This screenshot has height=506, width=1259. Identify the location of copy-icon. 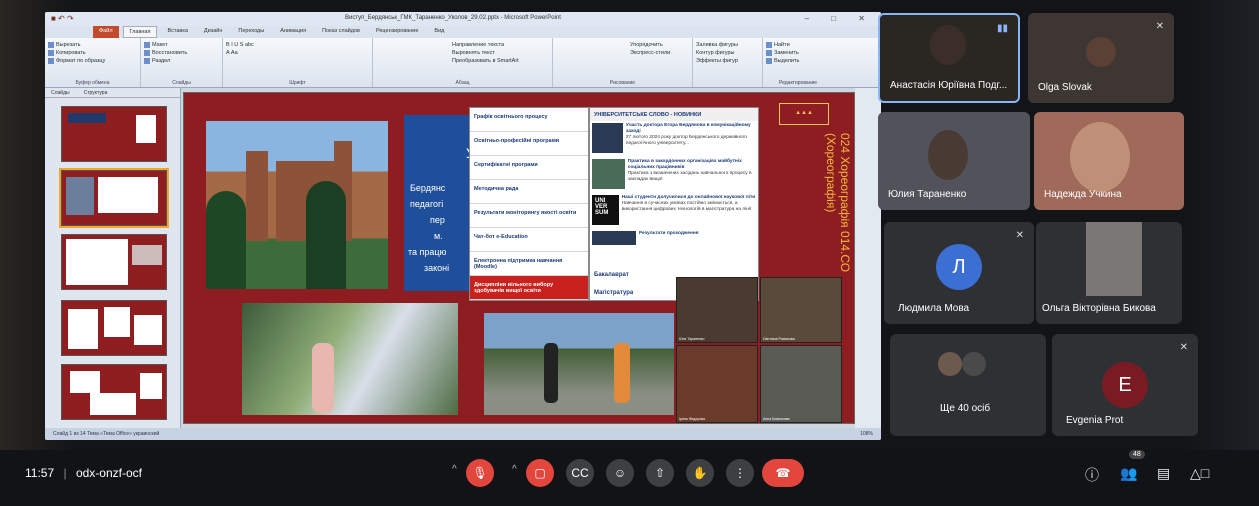
(51, 52).